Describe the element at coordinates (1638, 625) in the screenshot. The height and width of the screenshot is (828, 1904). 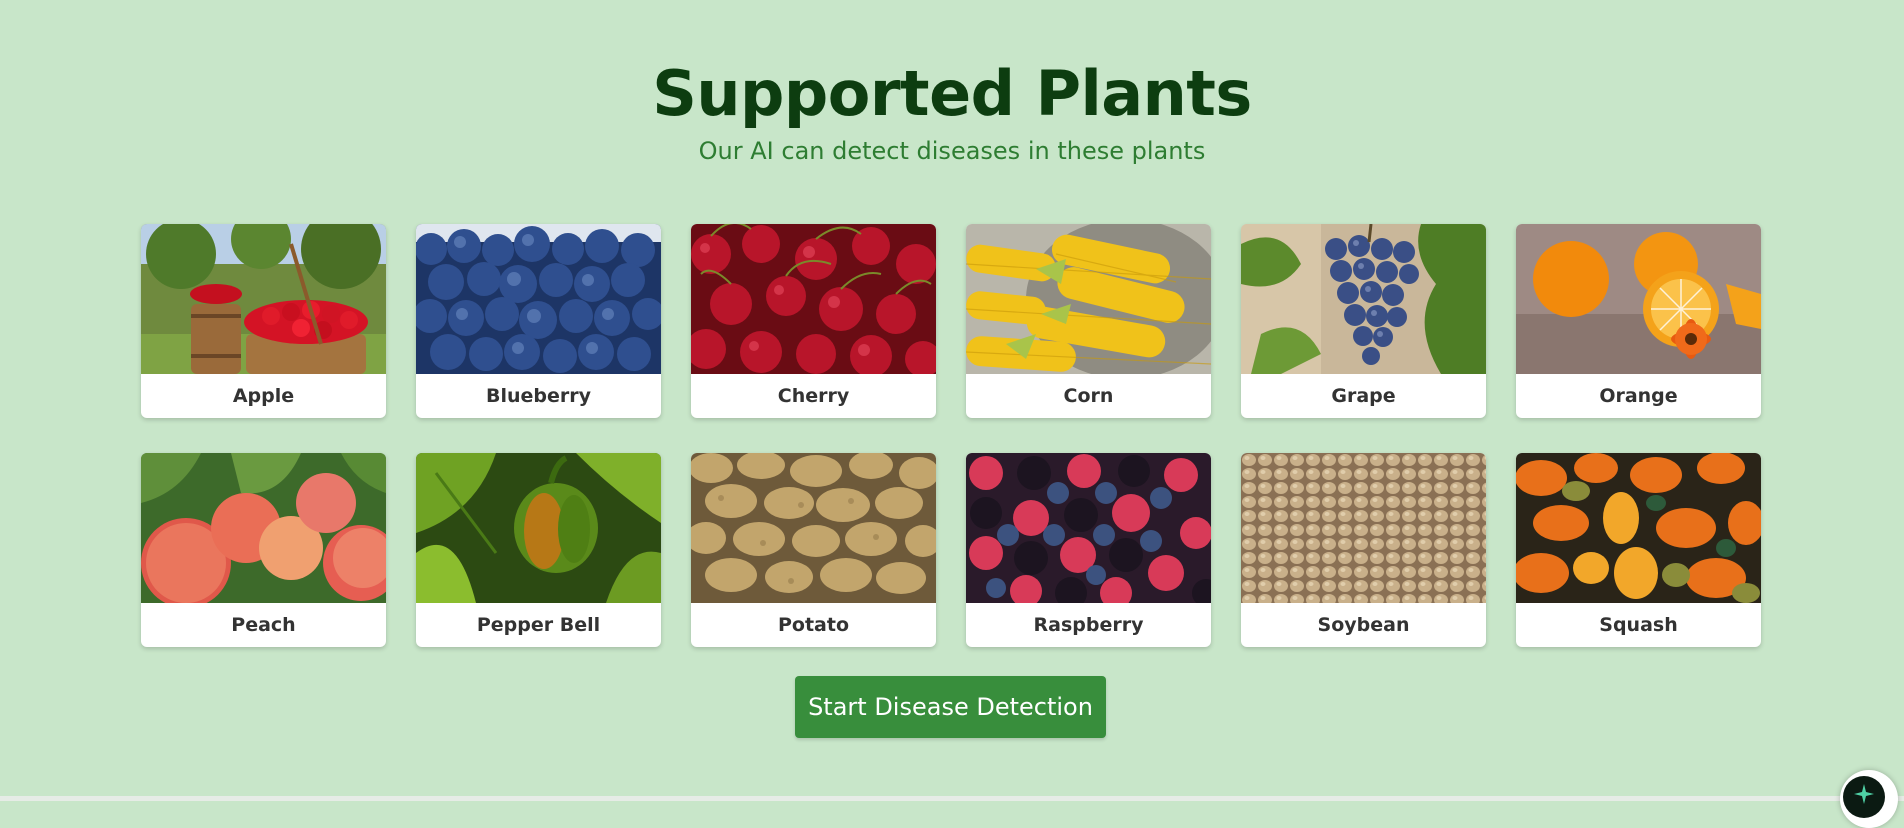
I see `plant-label: Squash` at that location.